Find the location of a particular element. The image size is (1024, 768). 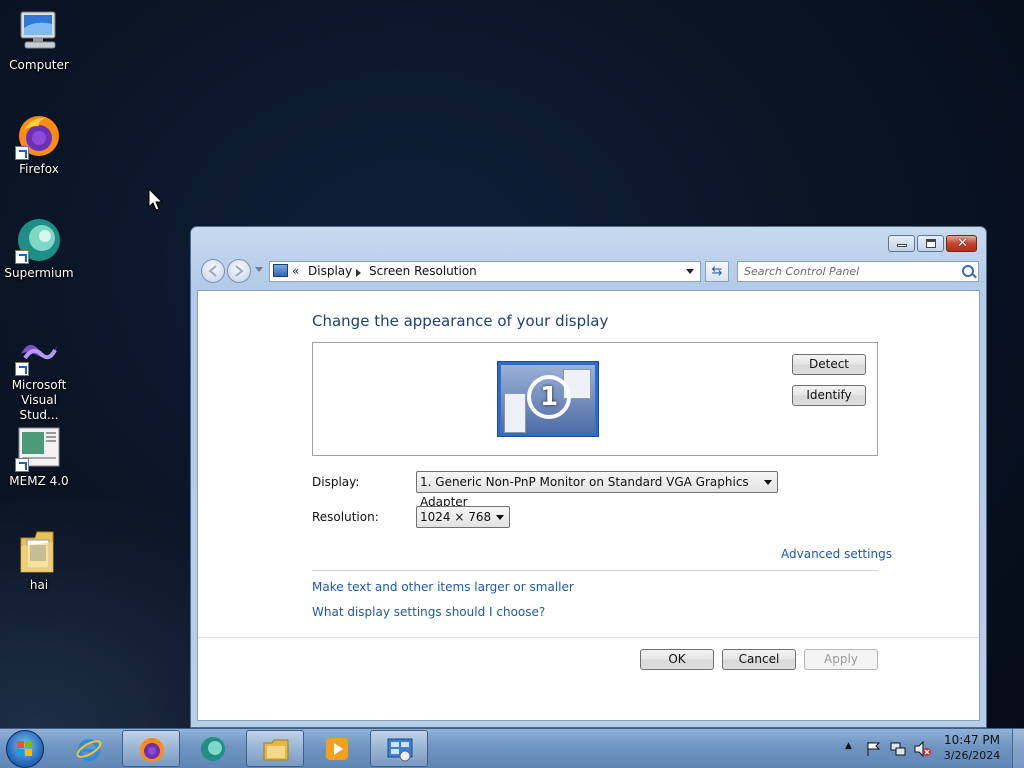

advanced-settings-link: Advanced settings is located at coordinates (836, 554).